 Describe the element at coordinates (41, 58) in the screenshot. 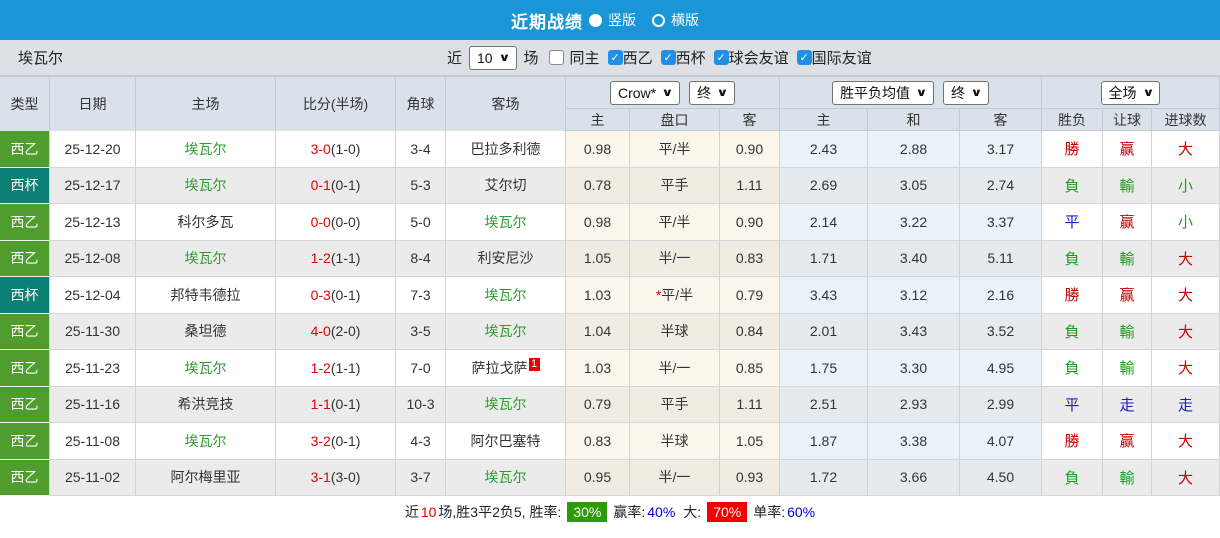

I see `team-name: 埃瓦尔` at that location.